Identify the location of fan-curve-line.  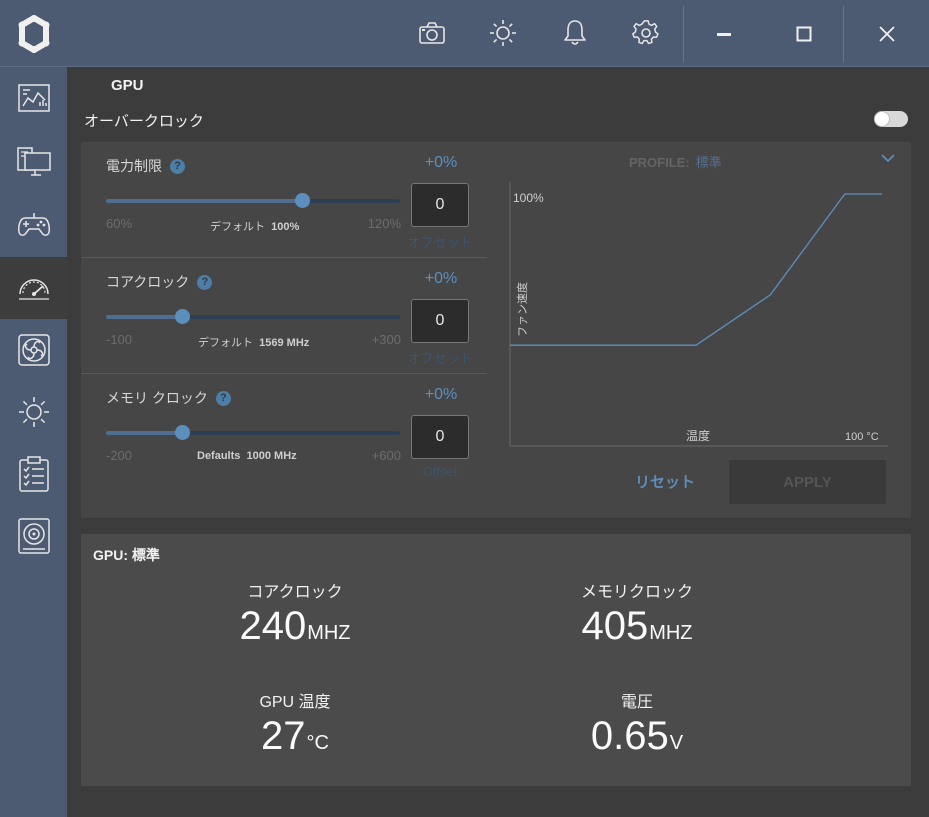
(696, 269).